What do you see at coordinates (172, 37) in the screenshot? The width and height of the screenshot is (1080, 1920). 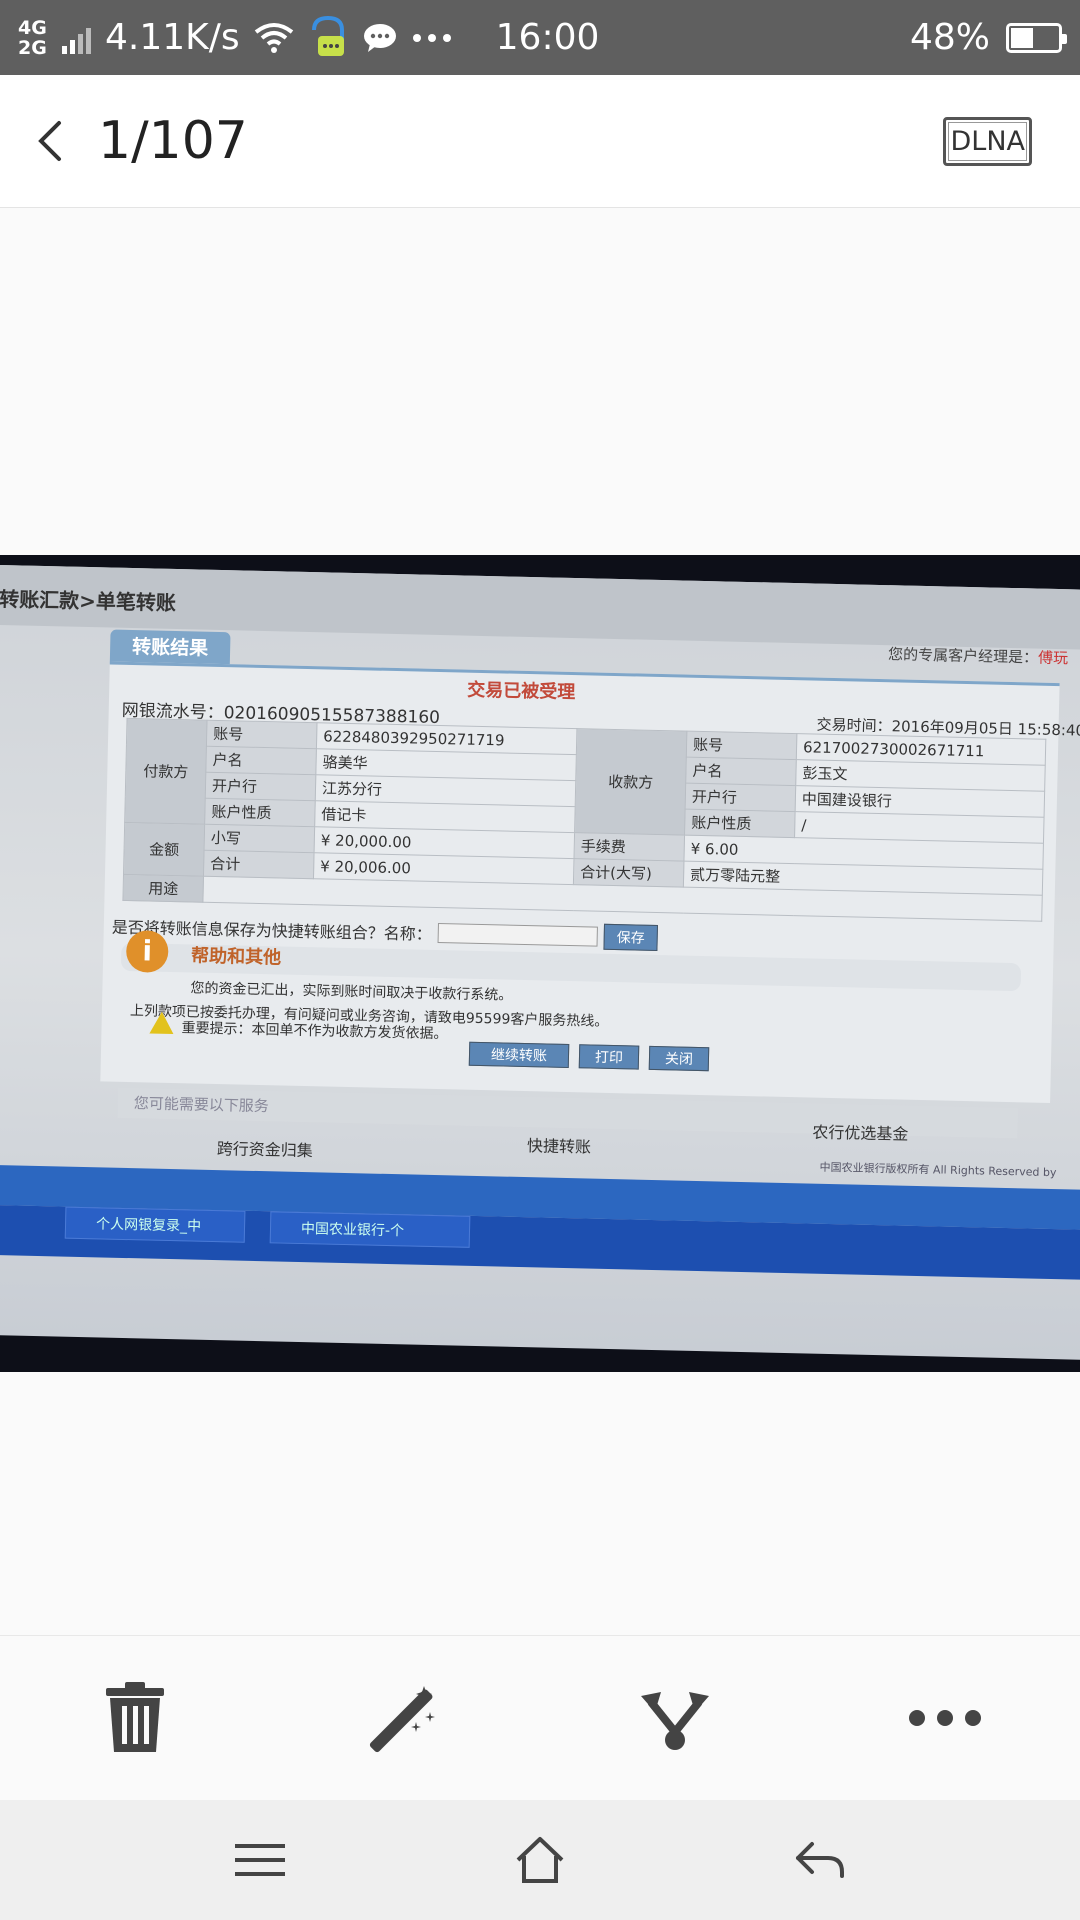 I see `net-speed: 4.11K/s` at bounding box center [172, 37].